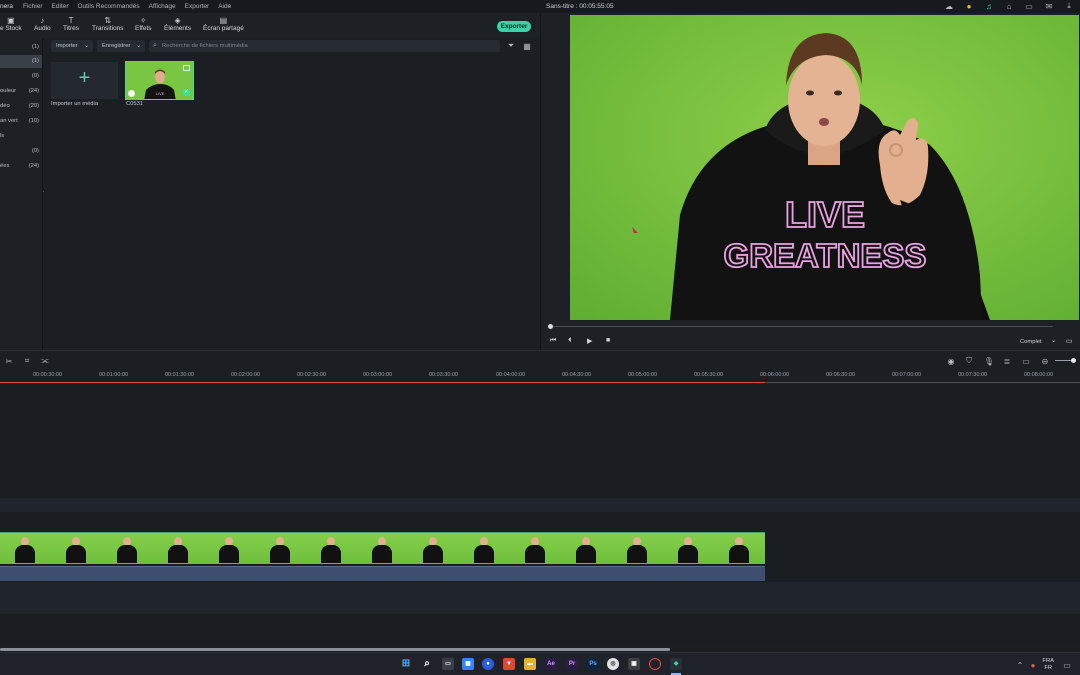 This screenshot has height=675, width=1080. I want to click on layout-icon: ▭, so click(1029, 6).